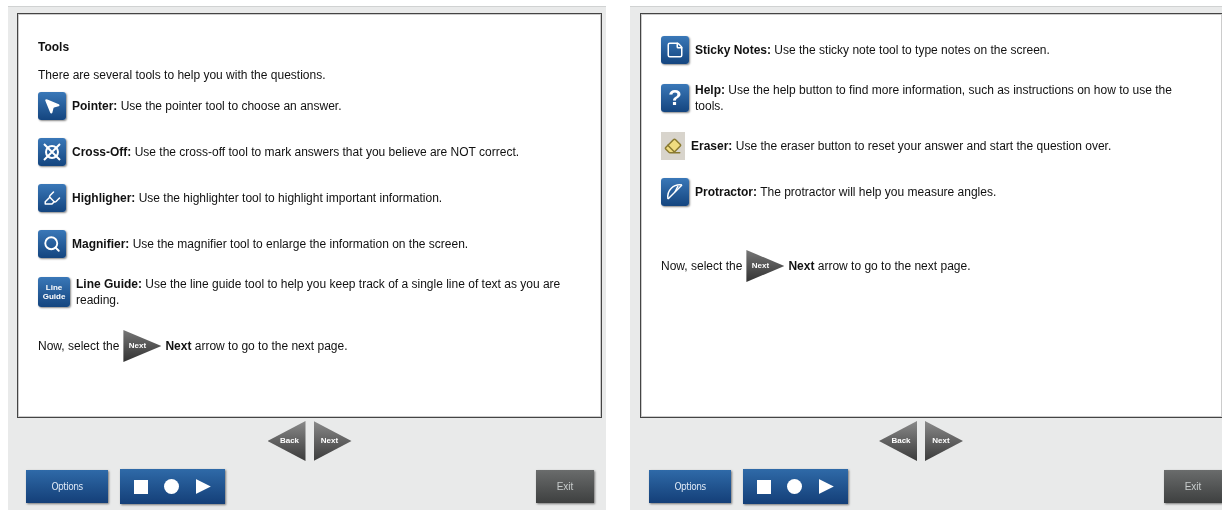  I want to click on sticky-note-icon, so click(675, 50).